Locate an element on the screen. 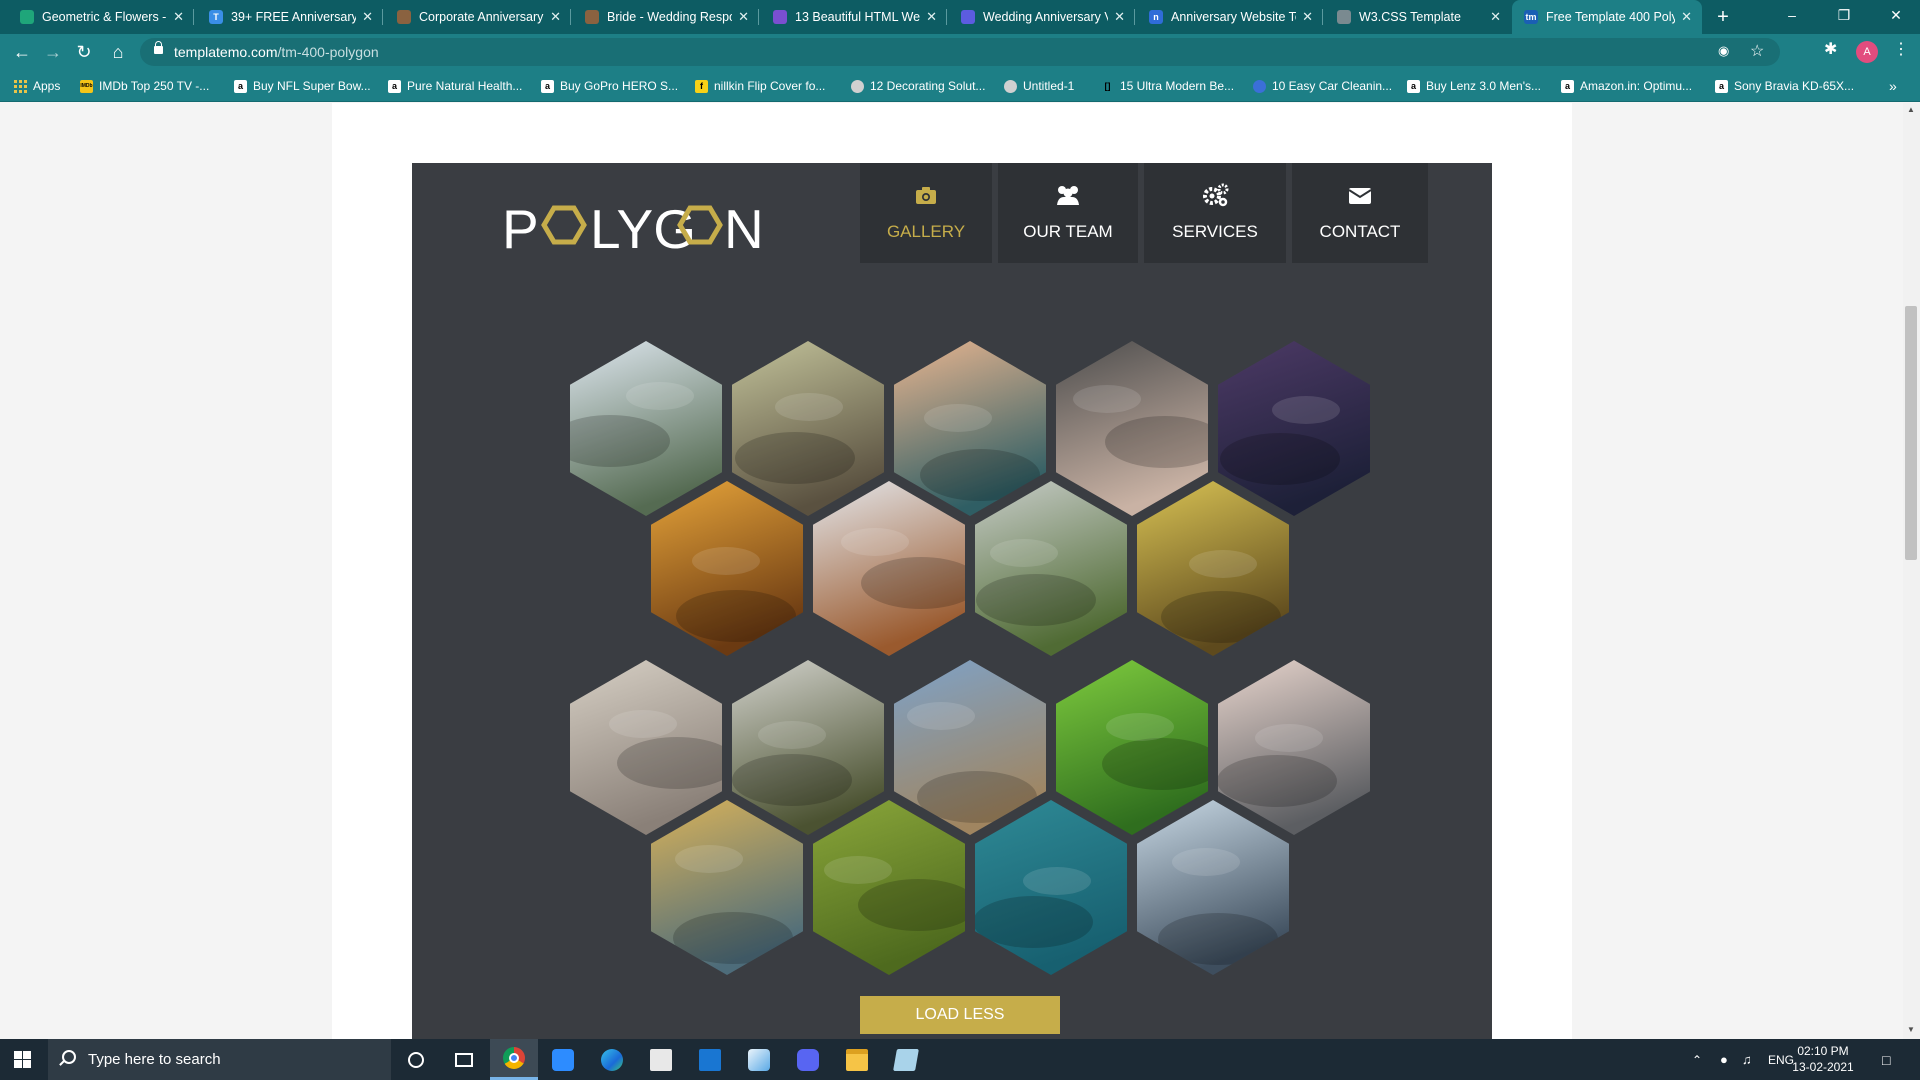 This screenshot has height=1080, width=1920. browser-tab: Geometric & Flowers - ✕ is located at coordinates (101, 17).